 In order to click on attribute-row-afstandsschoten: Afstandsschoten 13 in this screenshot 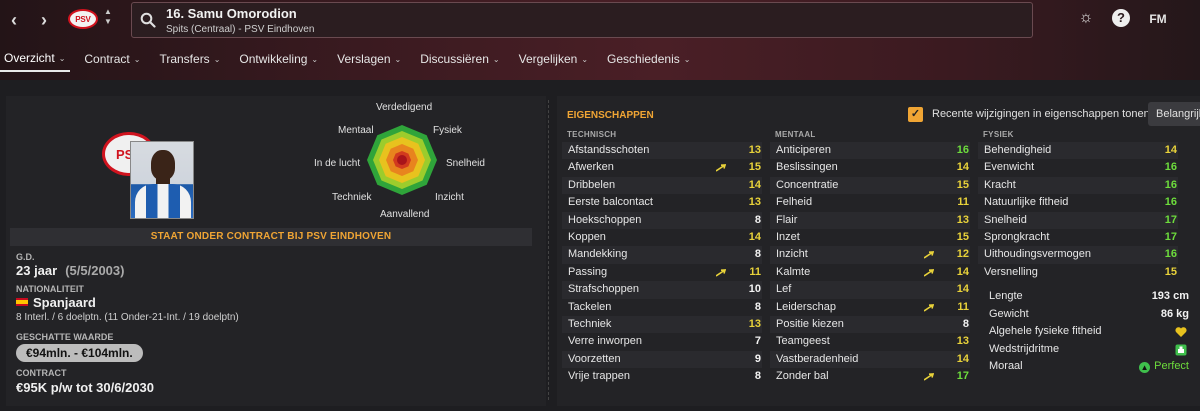, I will do `click(662, 151)`.